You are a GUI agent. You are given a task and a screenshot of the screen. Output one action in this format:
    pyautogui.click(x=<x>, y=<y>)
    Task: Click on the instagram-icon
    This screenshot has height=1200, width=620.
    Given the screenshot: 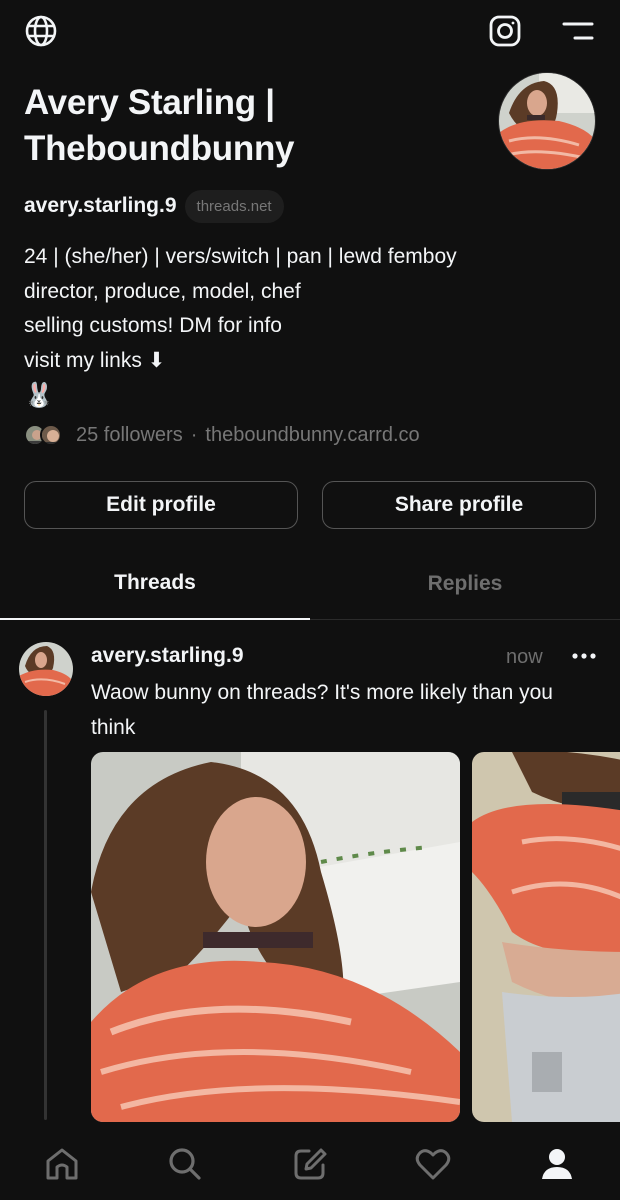 What is the action you would take?
    pyautogui.click(x=505, y=31)
    